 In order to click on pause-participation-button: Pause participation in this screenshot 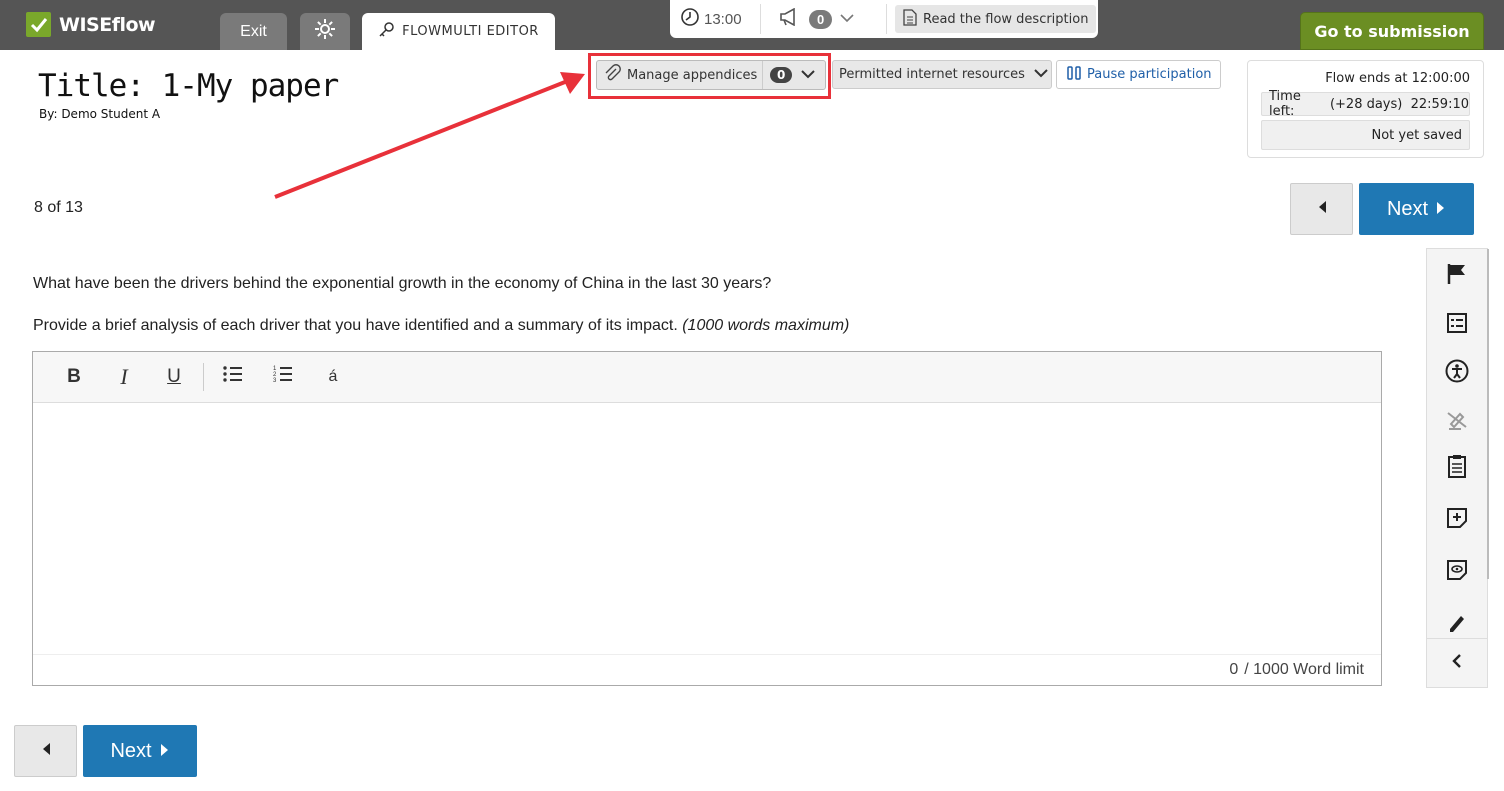, I will do `click(1138, 74)`.